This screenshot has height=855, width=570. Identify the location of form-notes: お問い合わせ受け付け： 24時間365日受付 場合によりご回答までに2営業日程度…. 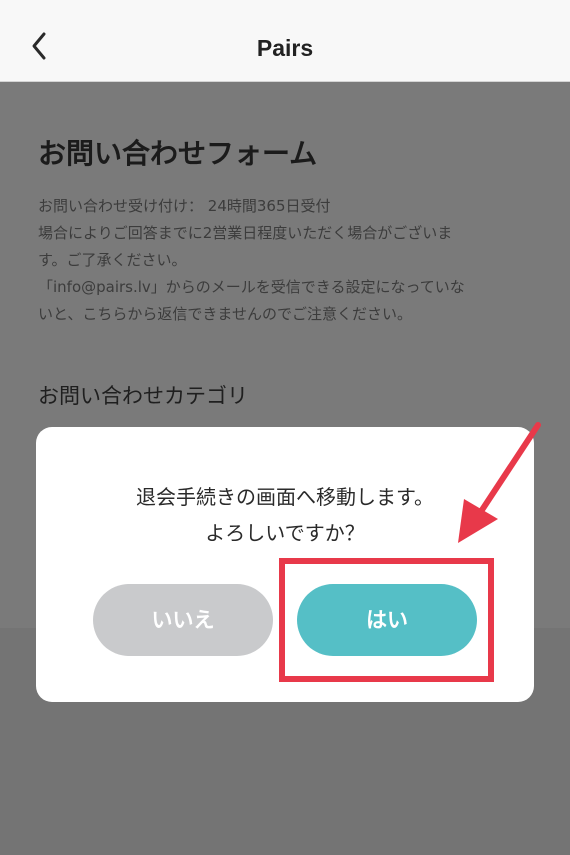
(283, 260).